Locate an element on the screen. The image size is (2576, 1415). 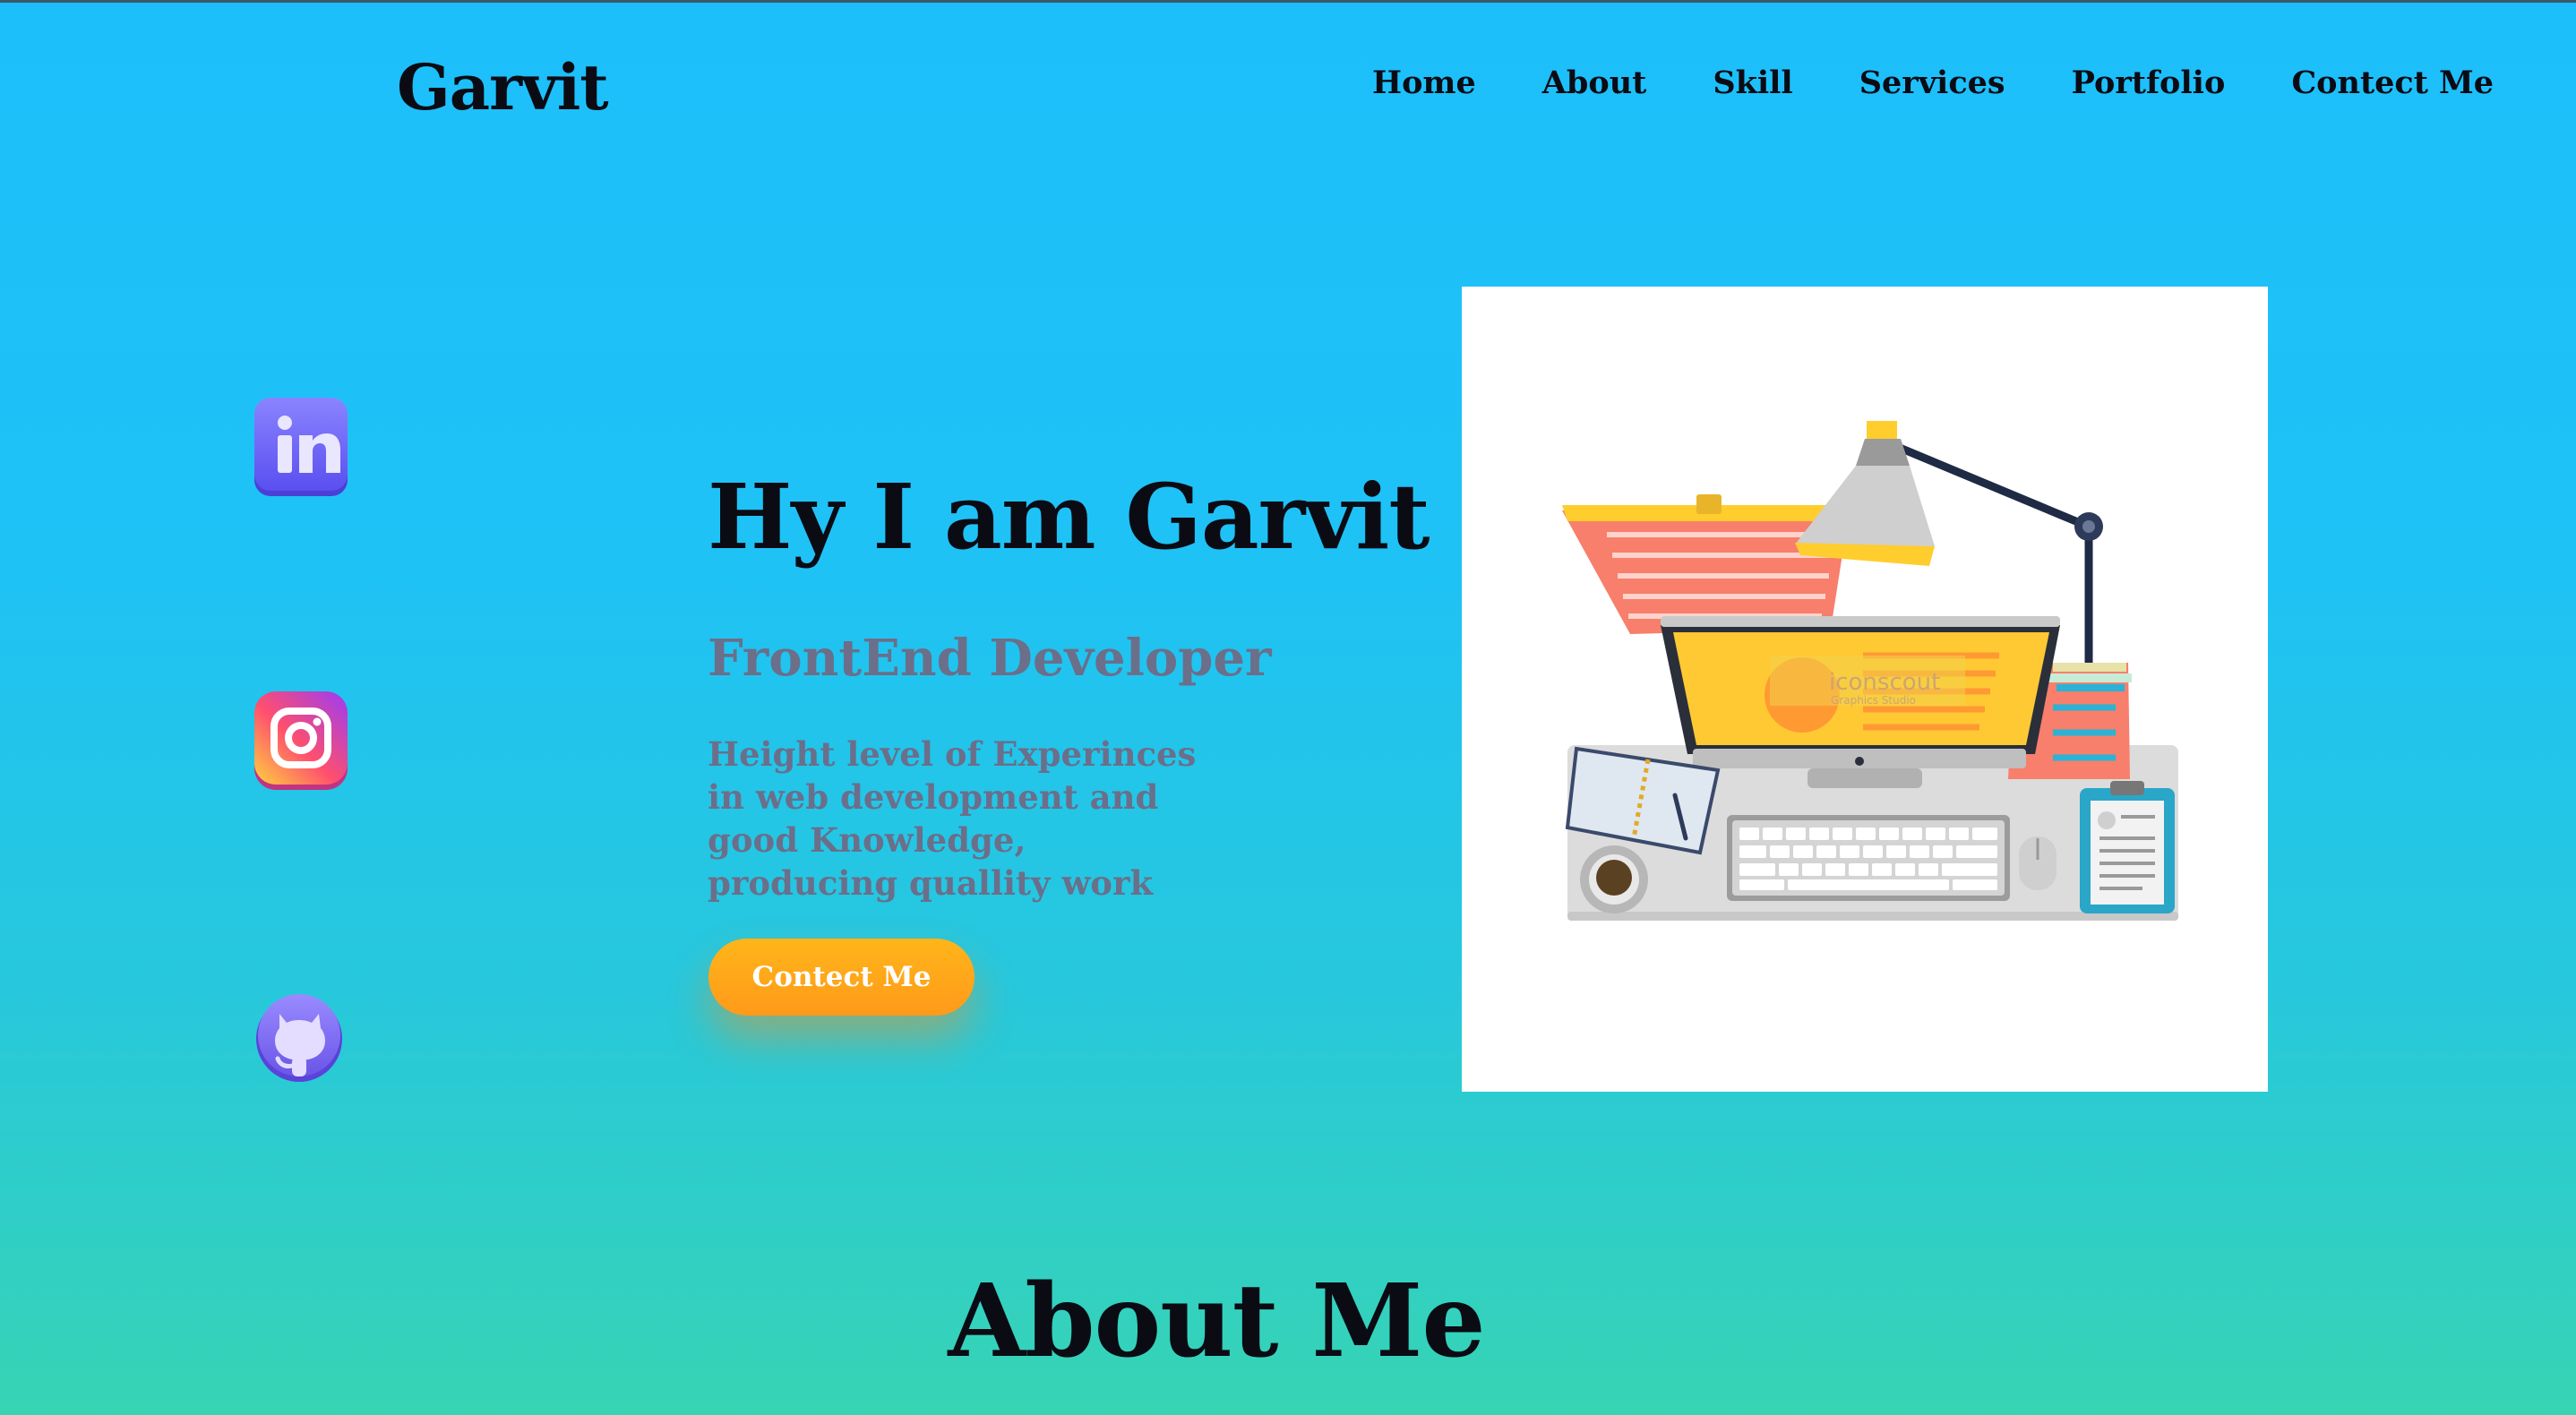
top-border is located at coordinates (1288, 1).